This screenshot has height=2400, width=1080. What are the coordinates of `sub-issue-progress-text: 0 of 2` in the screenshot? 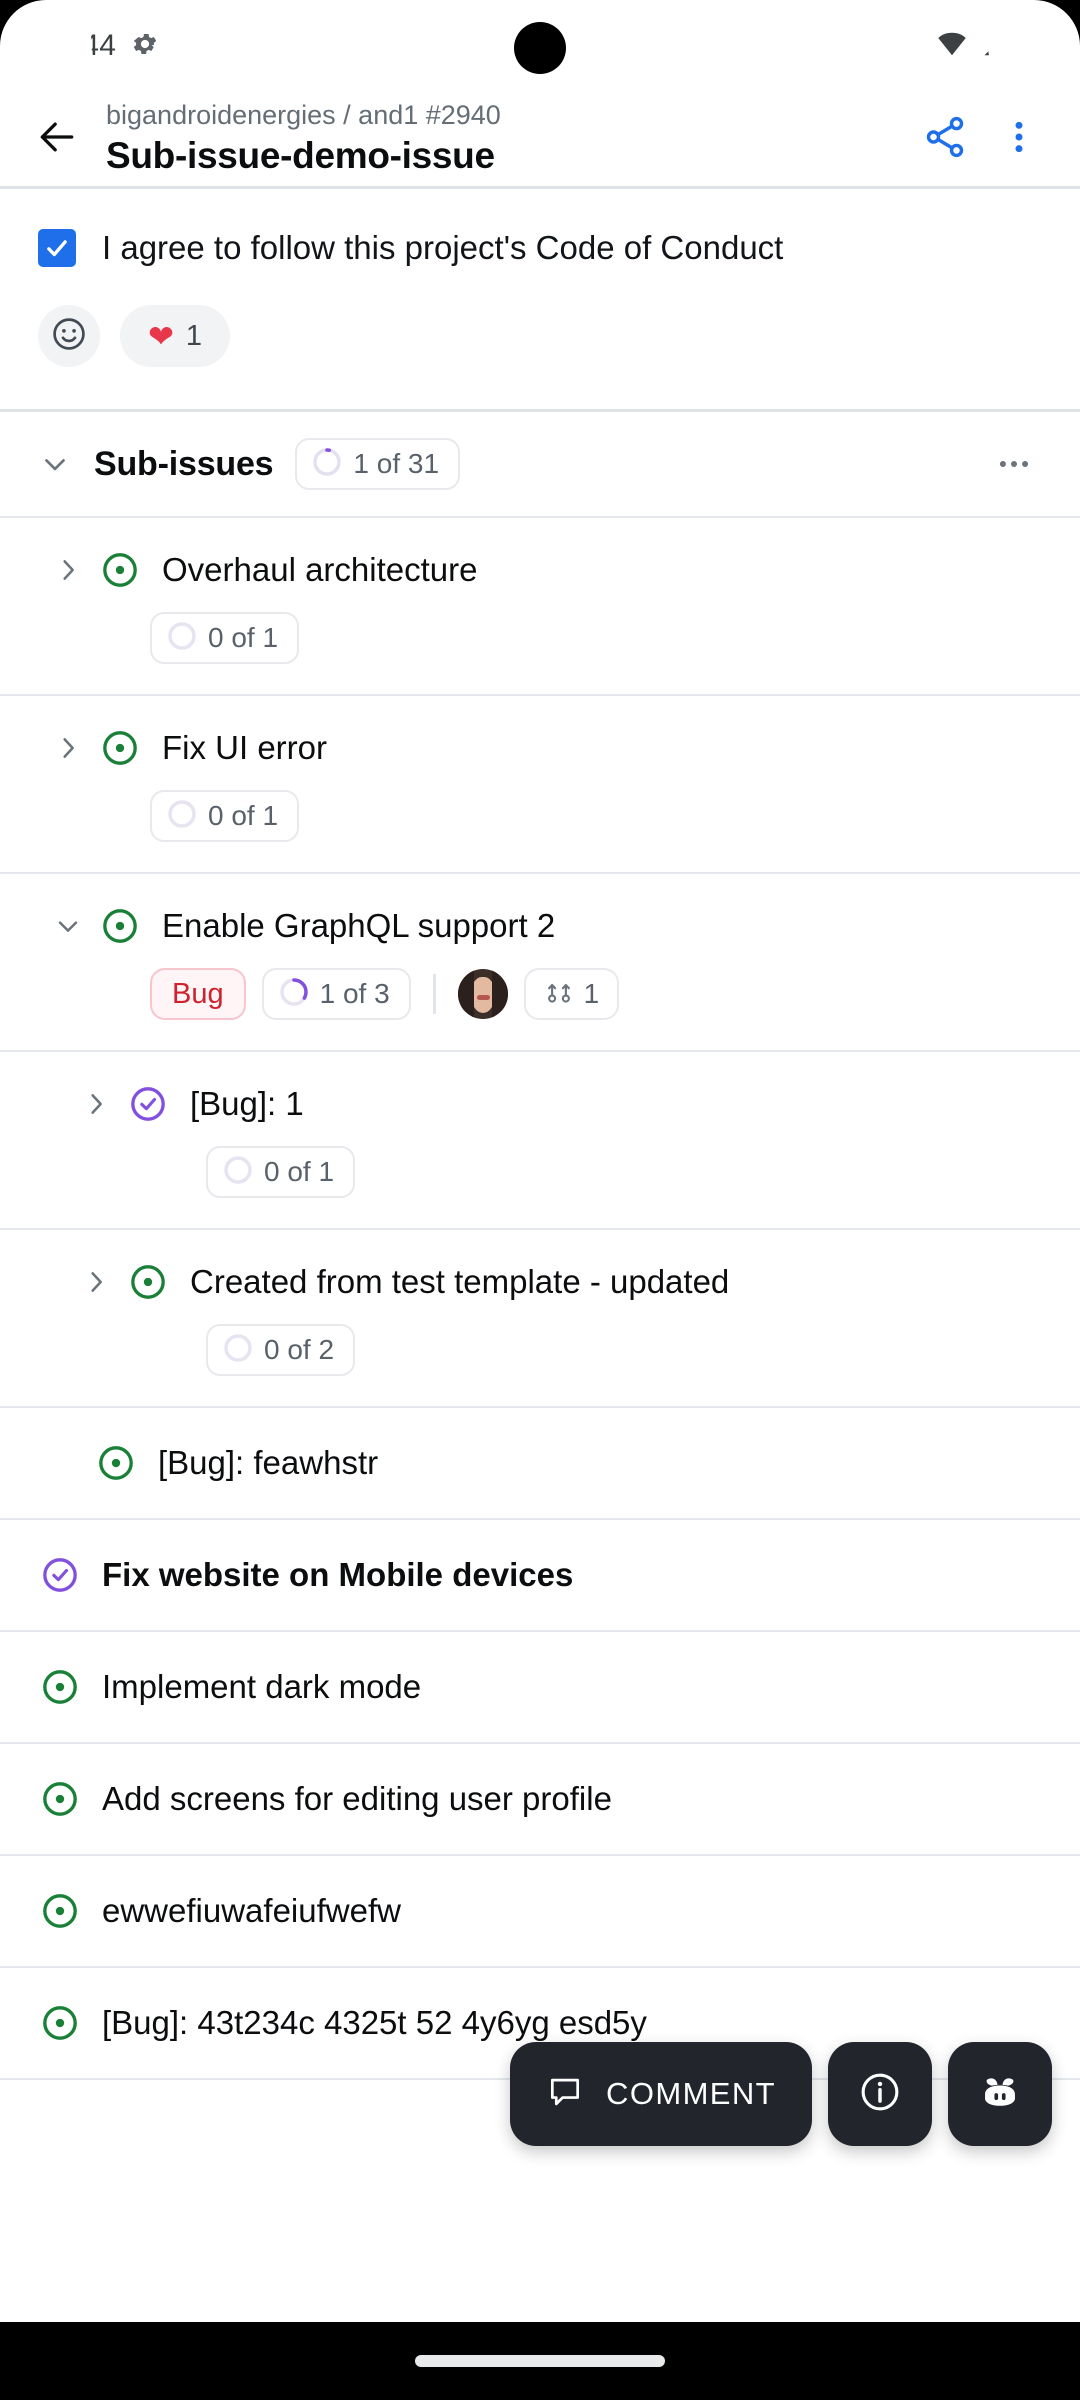 It's located at (299, 1349).